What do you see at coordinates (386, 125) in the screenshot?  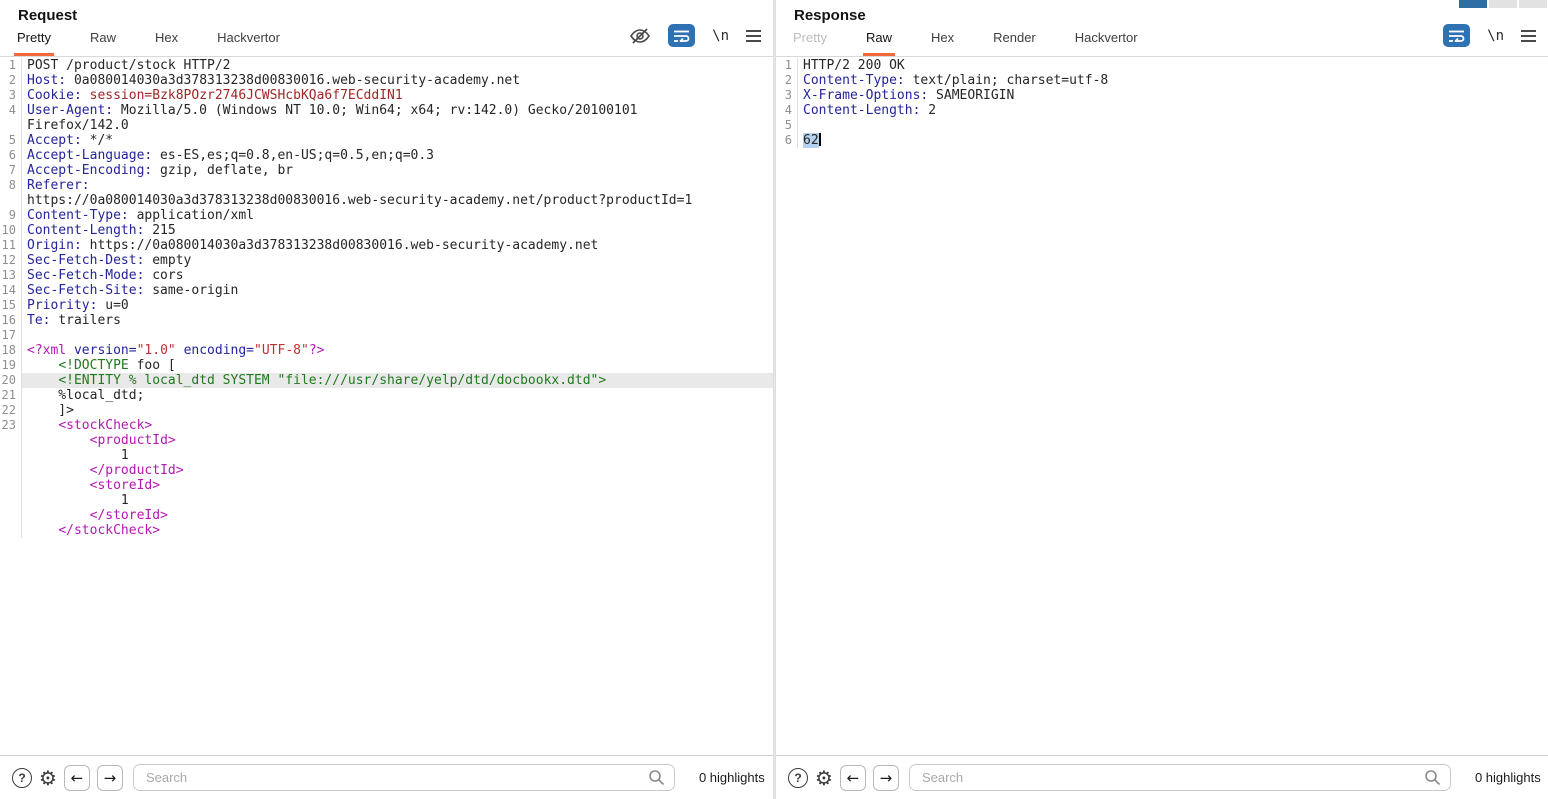 I see `code-line: Firefox/142.0` at bounding box center [386, 125].